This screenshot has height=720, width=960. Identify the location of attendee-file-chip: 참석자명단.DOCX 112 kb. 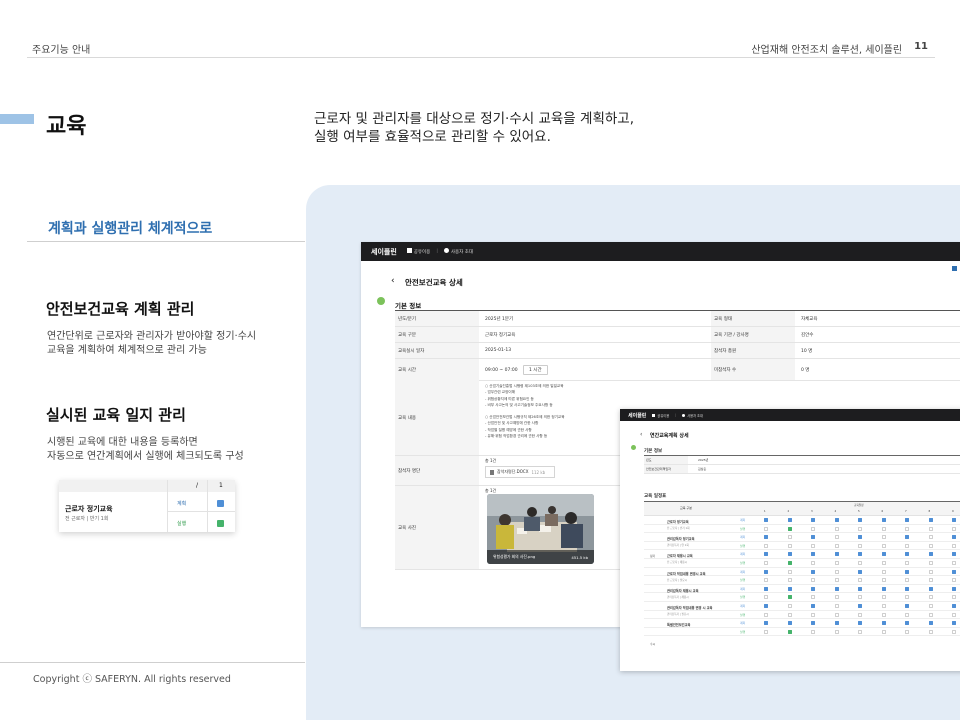
(520, 472).